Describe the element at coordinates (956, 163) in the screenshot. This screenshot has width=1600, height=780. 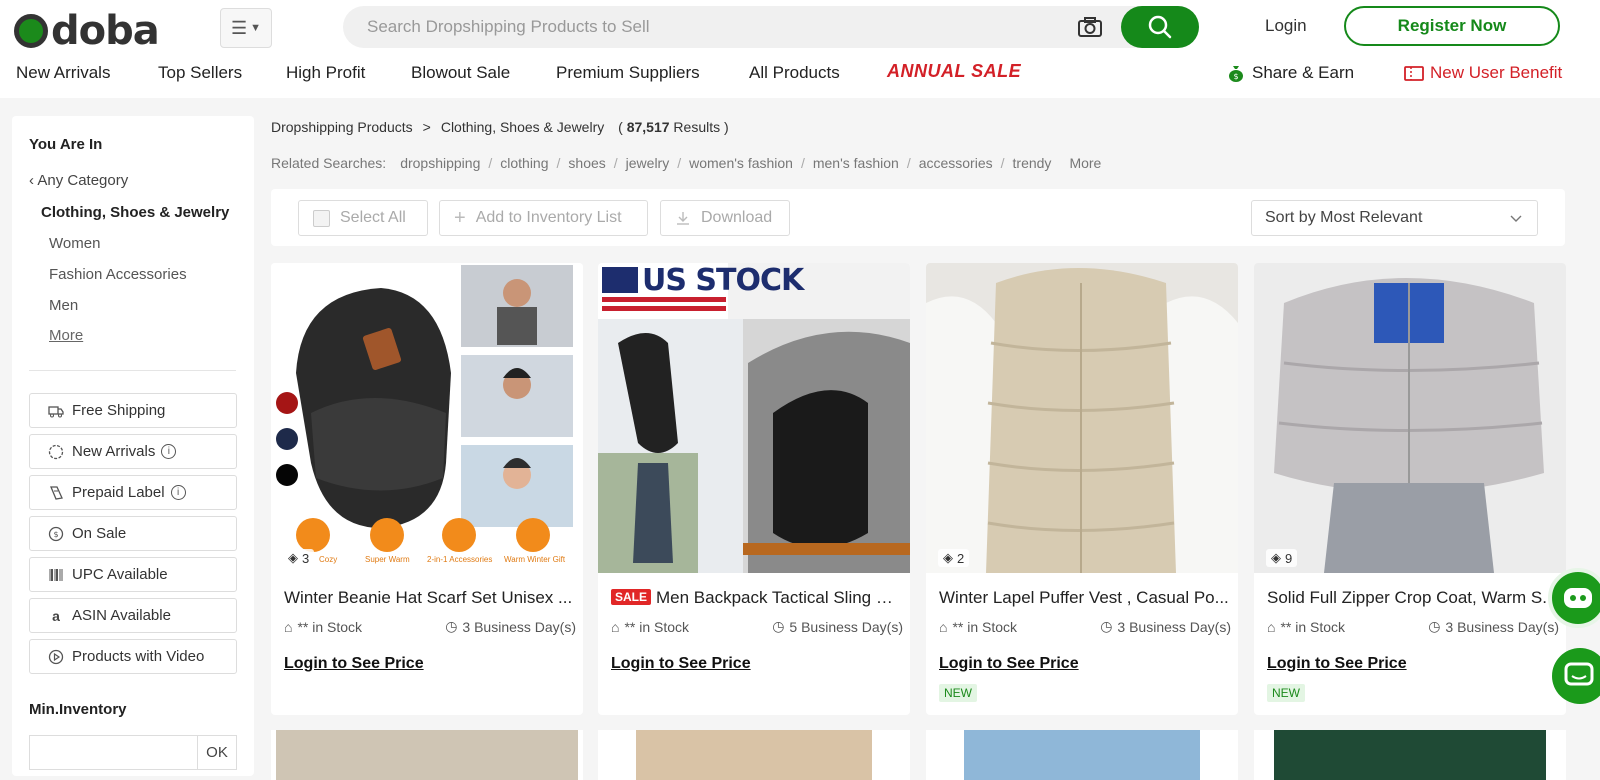
I see `related-term: accessories` at that location.